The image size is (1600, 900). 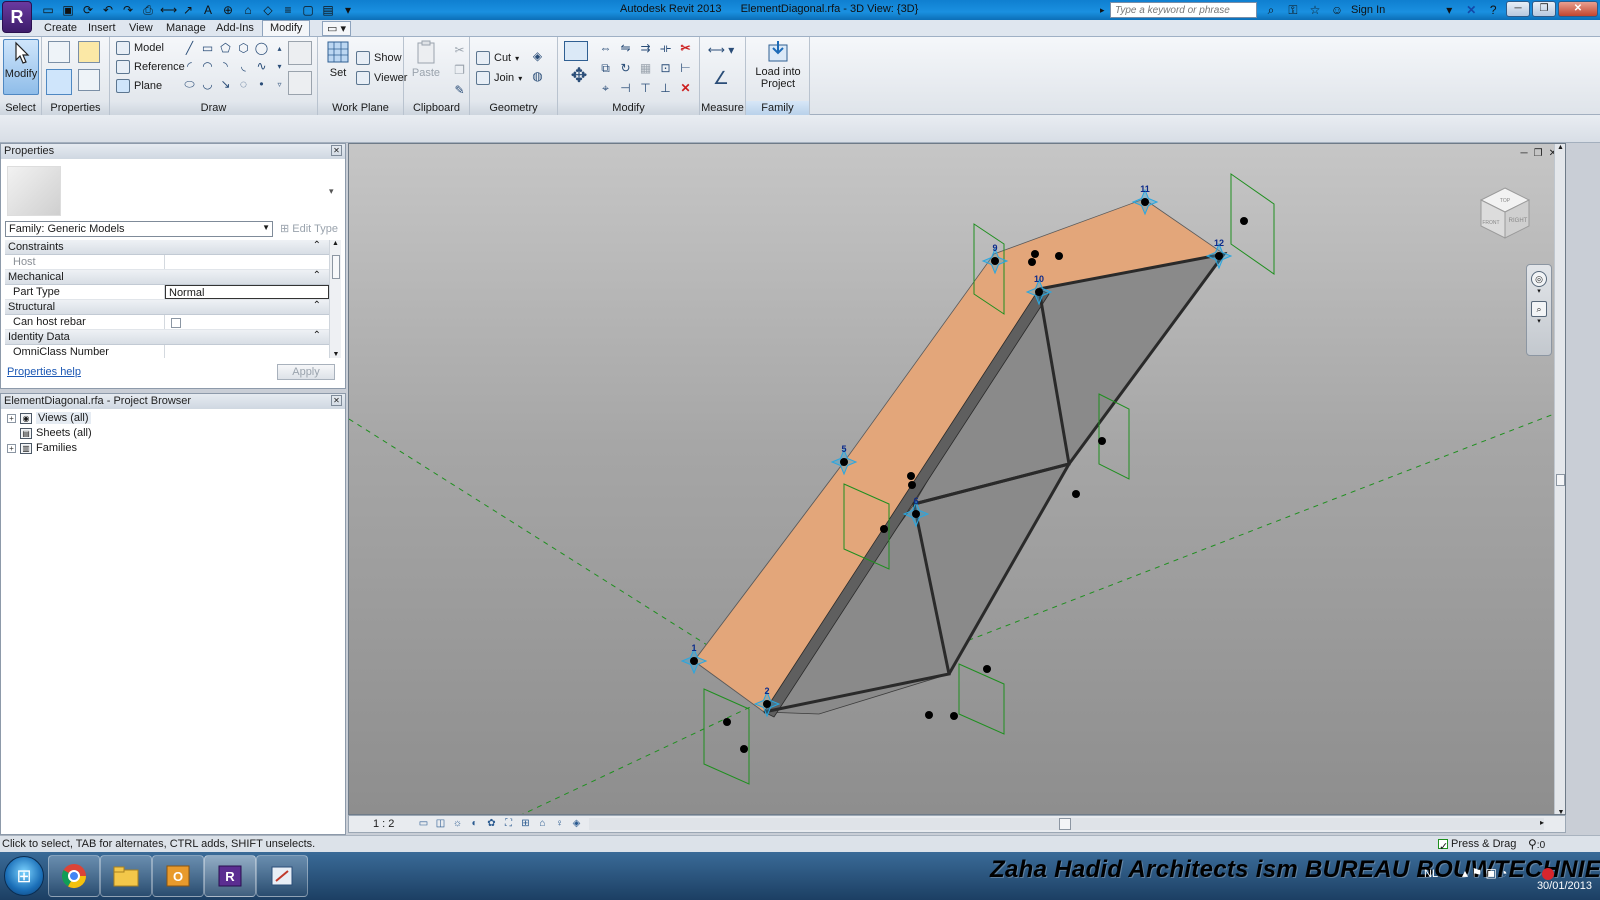 What do you see at coordinates (207, 48) in the screenshot?
I see `rectangle-icon: ▭` at bounding box center [207, 48].